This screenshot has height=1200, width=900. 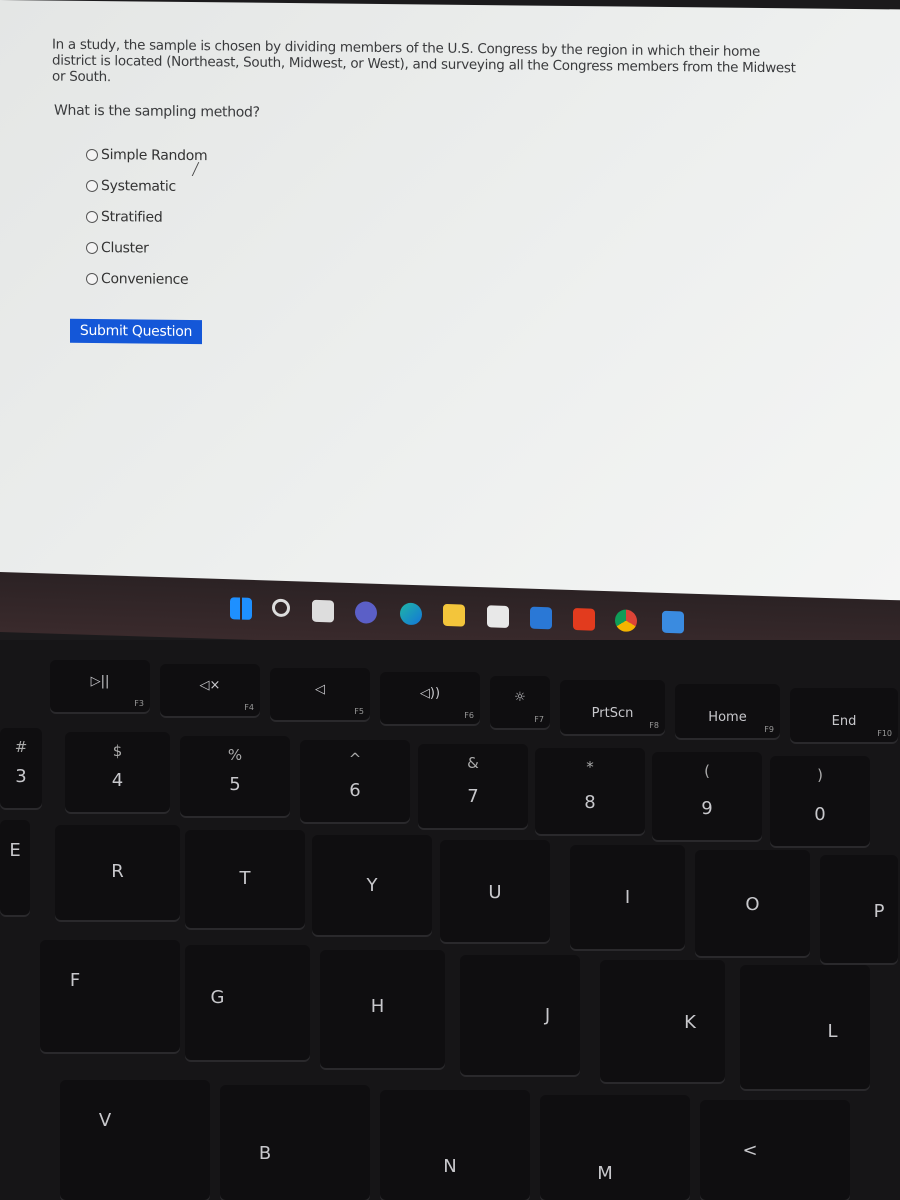 What do you see at coordinates (430, 698) in the screenshot?
I see `key-volume-up: ◁)) F6` at bounding box center [430, 698].